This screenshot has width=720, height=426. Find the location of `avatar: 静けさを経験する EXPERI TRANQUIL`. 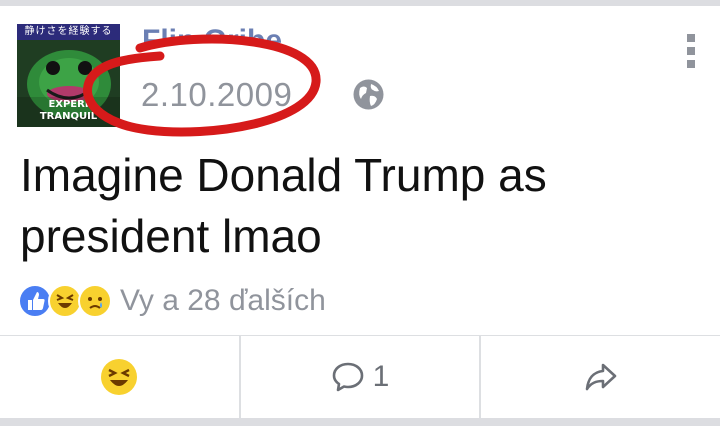

avatar: 静けさを経験する EXPERI TRANQUIL is located at coordinates (68, 75).